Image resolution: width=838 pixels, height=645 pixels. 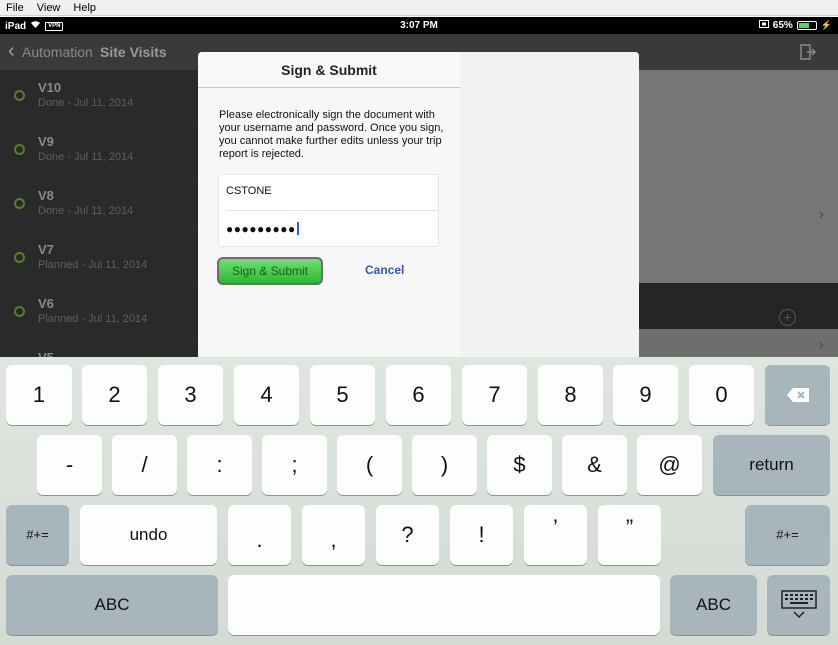 What do you see at coordinates (555, 535) in the screenshot?
I see `key-apostrophe: ’` at bounding box center [555, 535].